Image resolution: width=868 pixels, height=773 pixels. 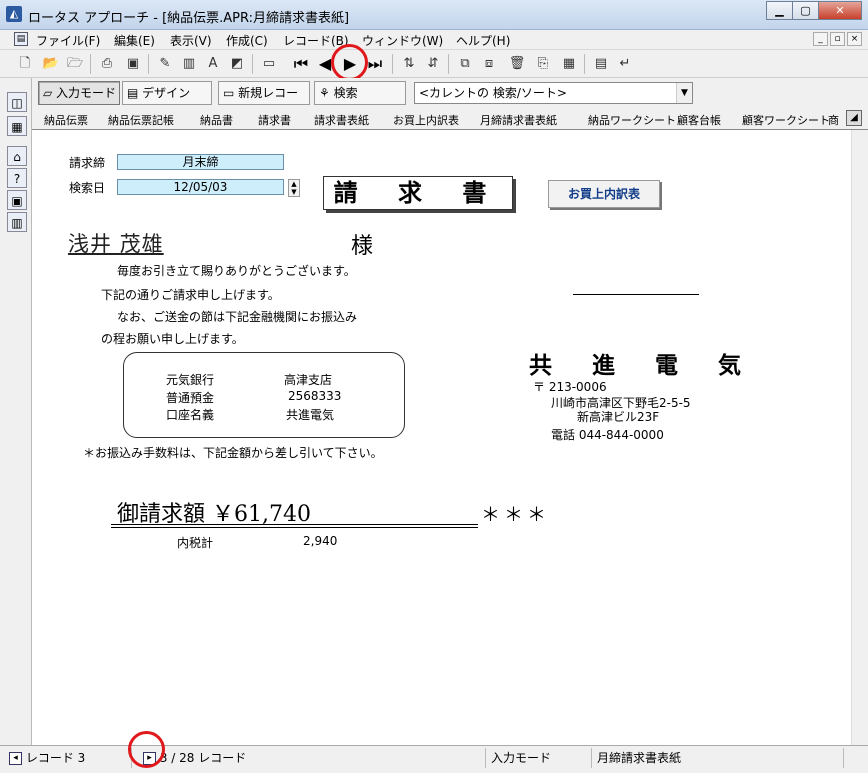 What do you see at coordinates (320, 541) in the screenshot?
I see `tax-value: 2,940` at bounding box center [320, 541].